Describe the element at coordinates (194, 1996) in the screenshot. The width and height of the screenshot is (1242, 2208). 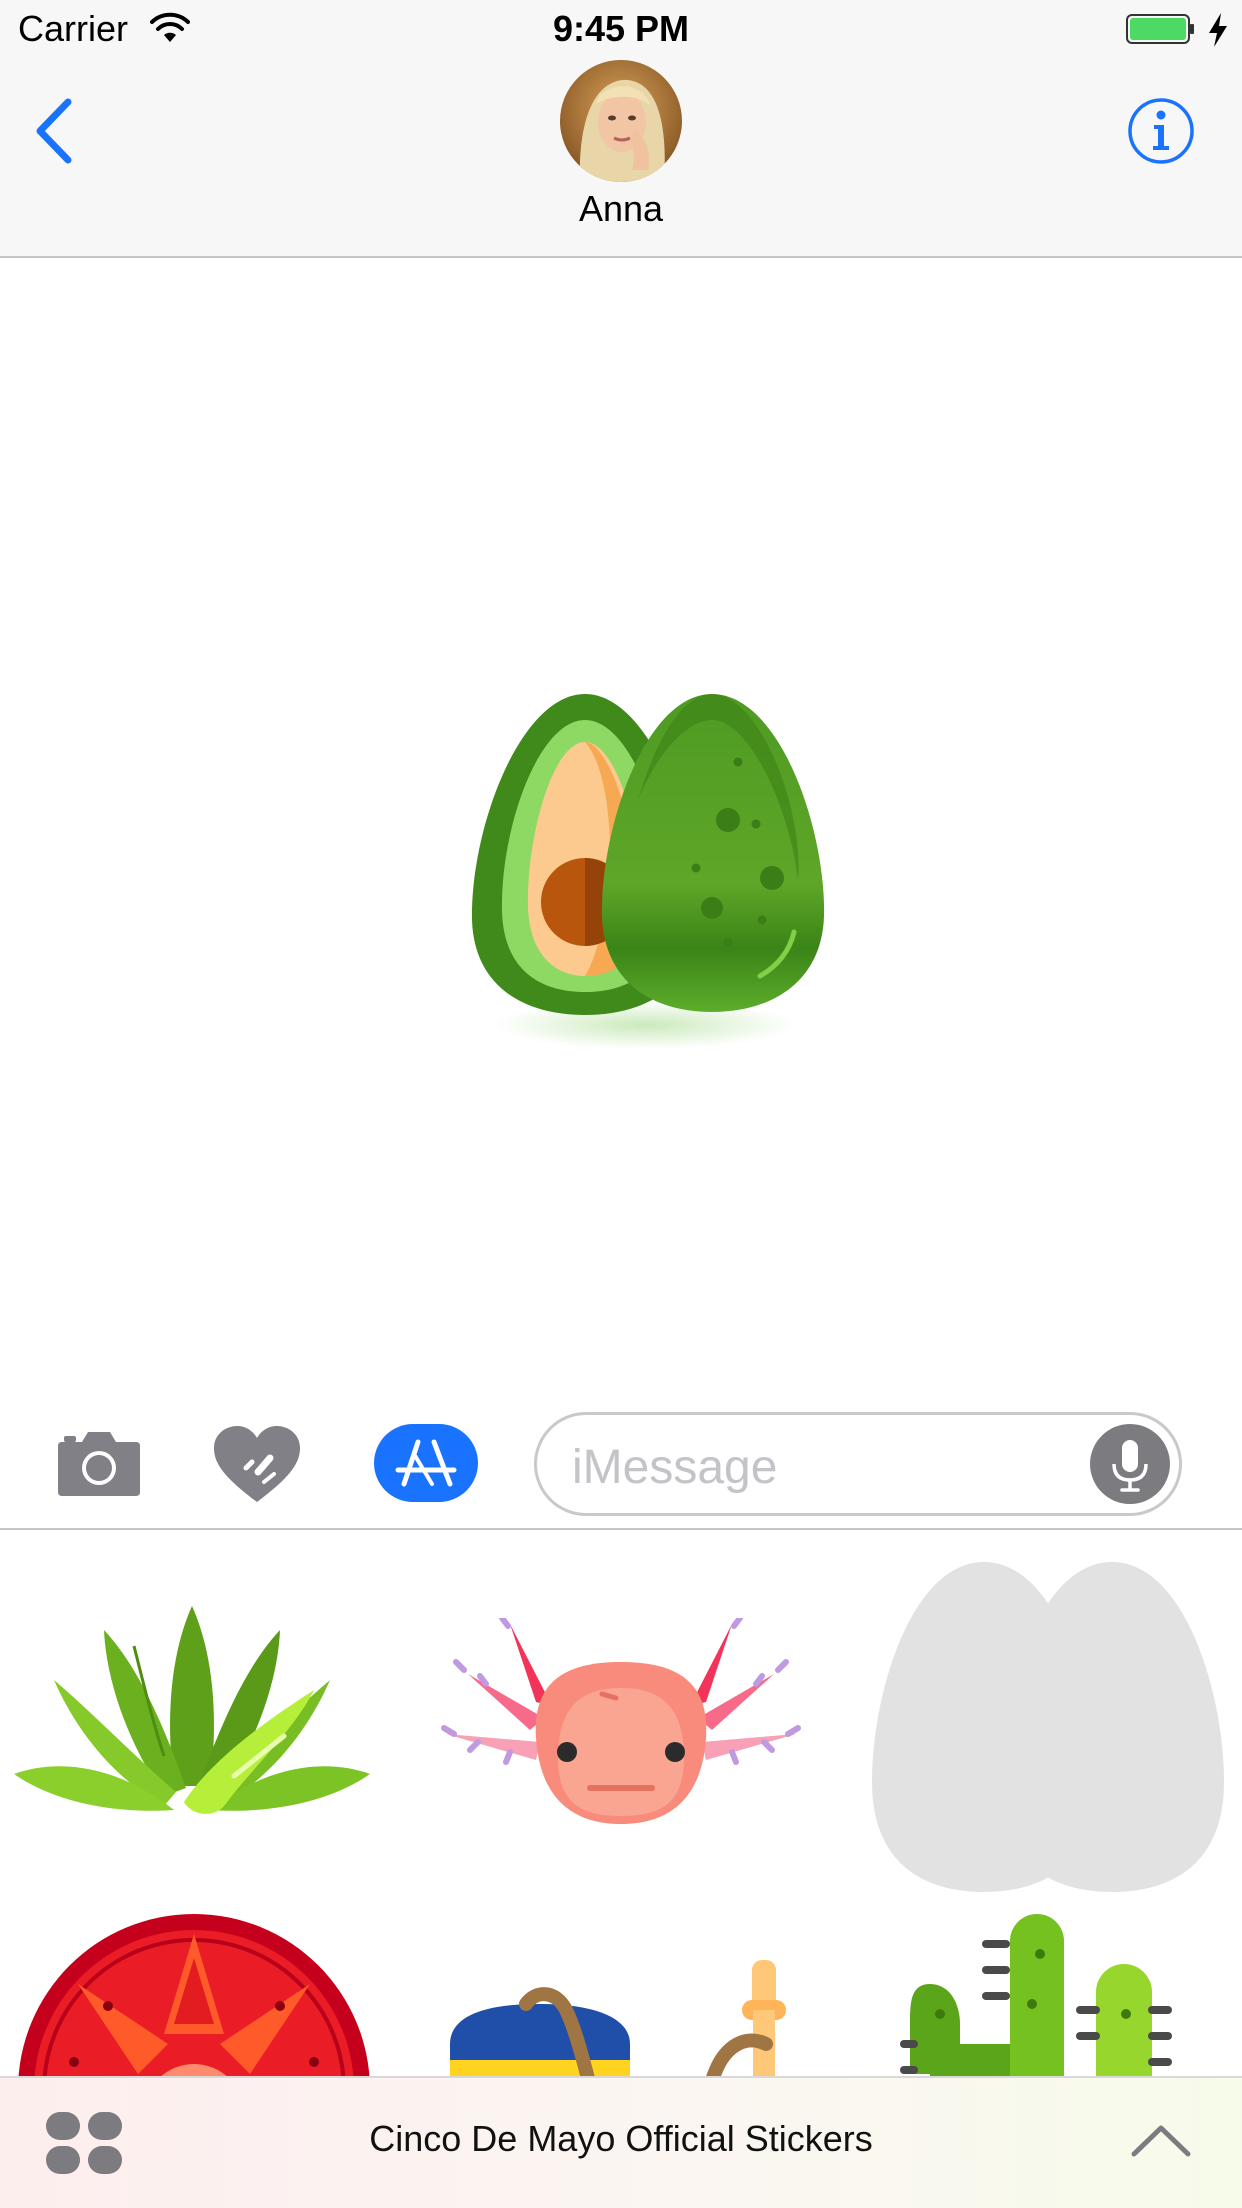
I see `sun-calendar-sticker` at that location.